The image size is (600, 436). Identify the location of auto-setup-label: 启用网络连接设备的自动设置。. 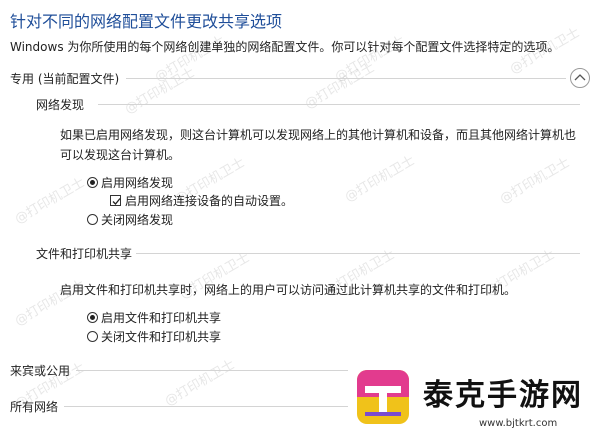
(209, 200).